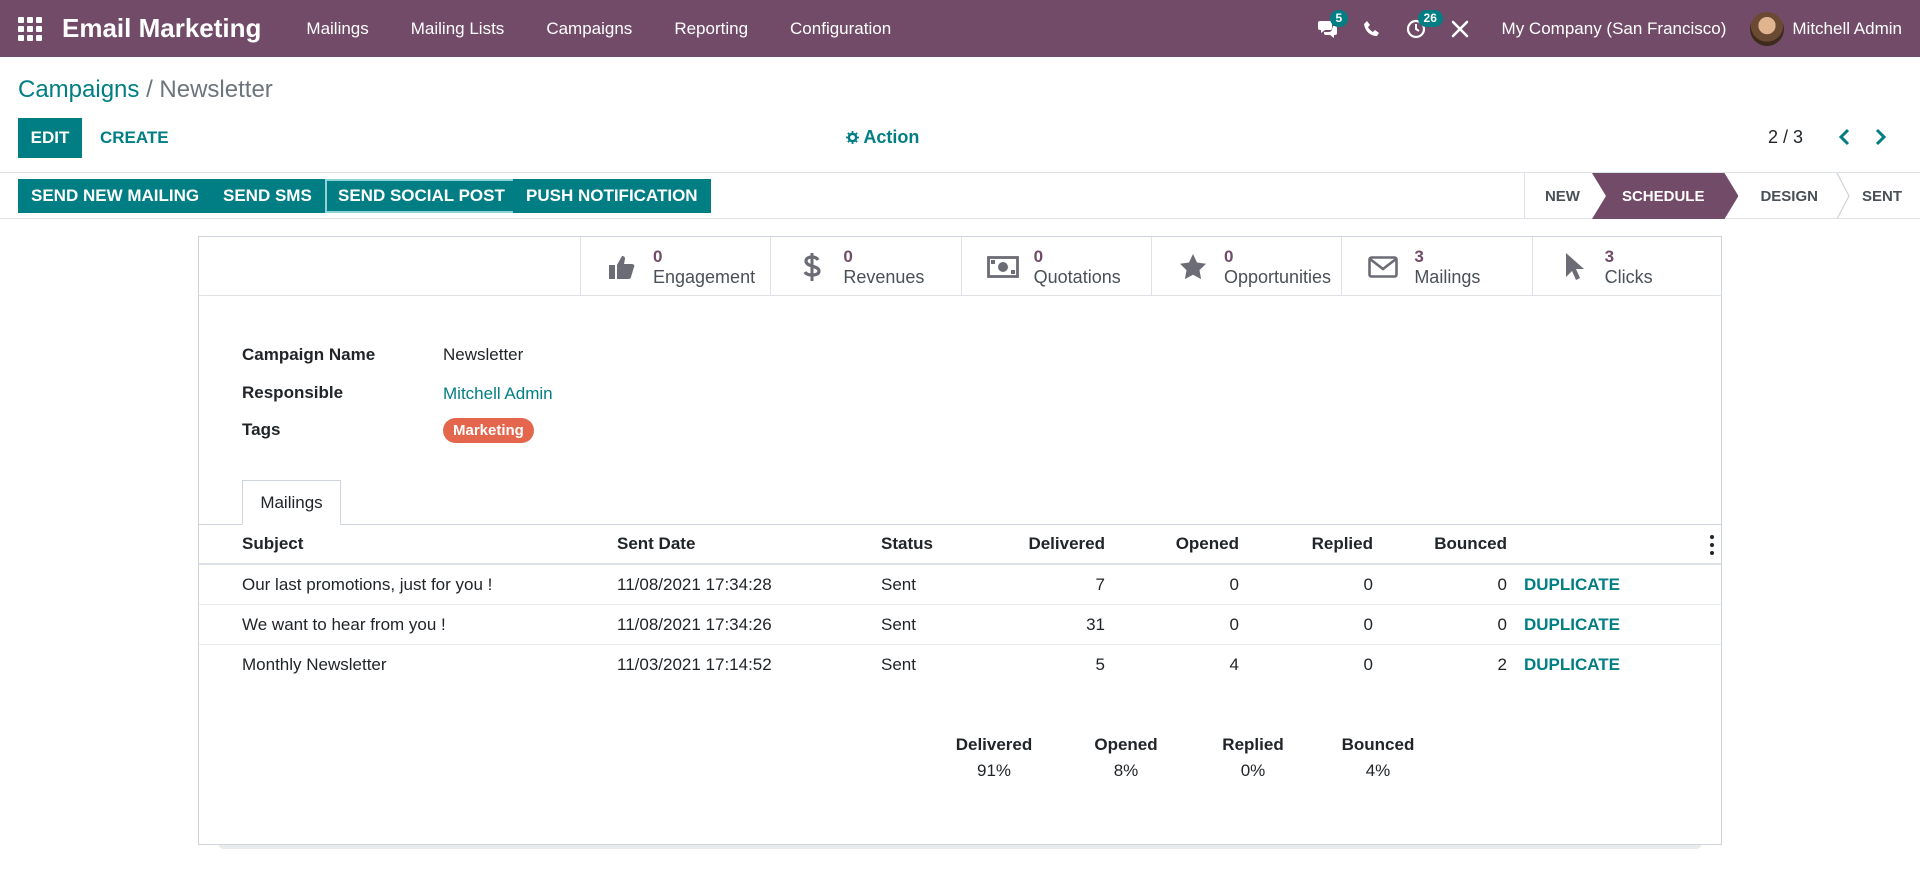 The height and width of the screenshot is (873, 1920). What do you see at coordinates (1339, 18) in the screenshot?
I see `messages-badge: 5` at bounding box center [1339, 18].